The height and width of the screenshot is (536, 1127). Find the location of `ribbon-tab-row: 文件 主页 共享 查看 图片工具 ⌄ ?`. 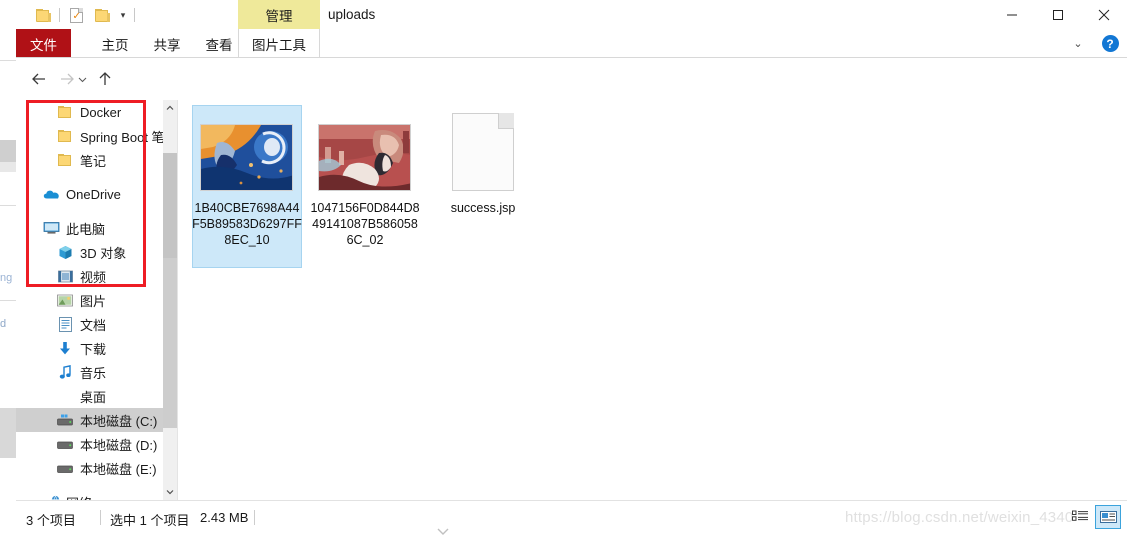

ribbon-tab-row: 文件 主页 共享 查看 图片工具 ⌄ ? is located at coordinates (571, 43).